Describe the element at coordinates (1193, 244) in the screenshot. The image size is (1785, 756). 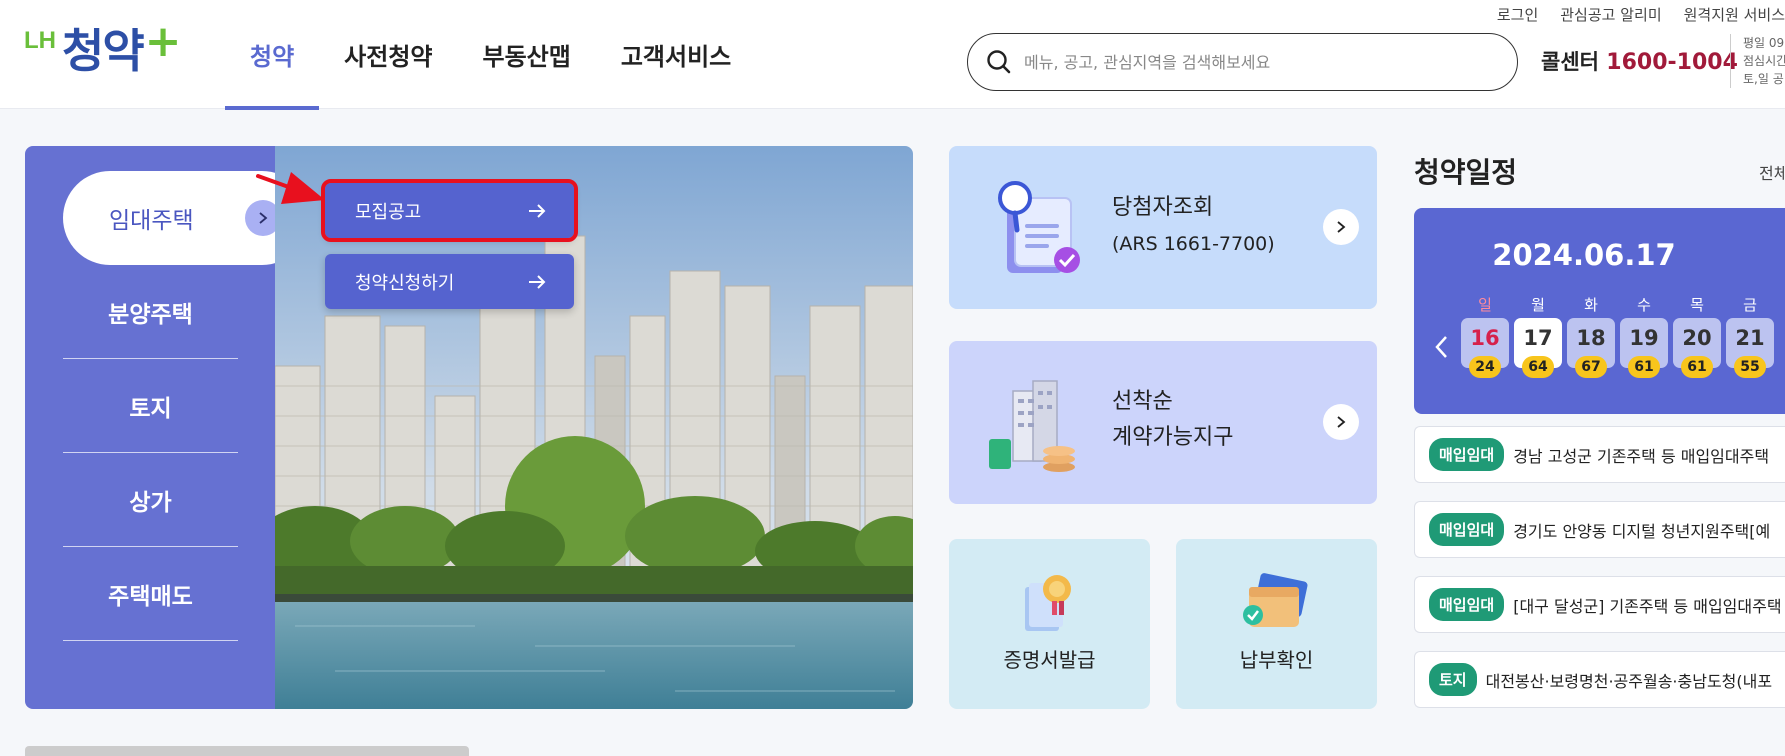
I see `winner-lookup-ars: (ARS 1661-7700)` at that location.